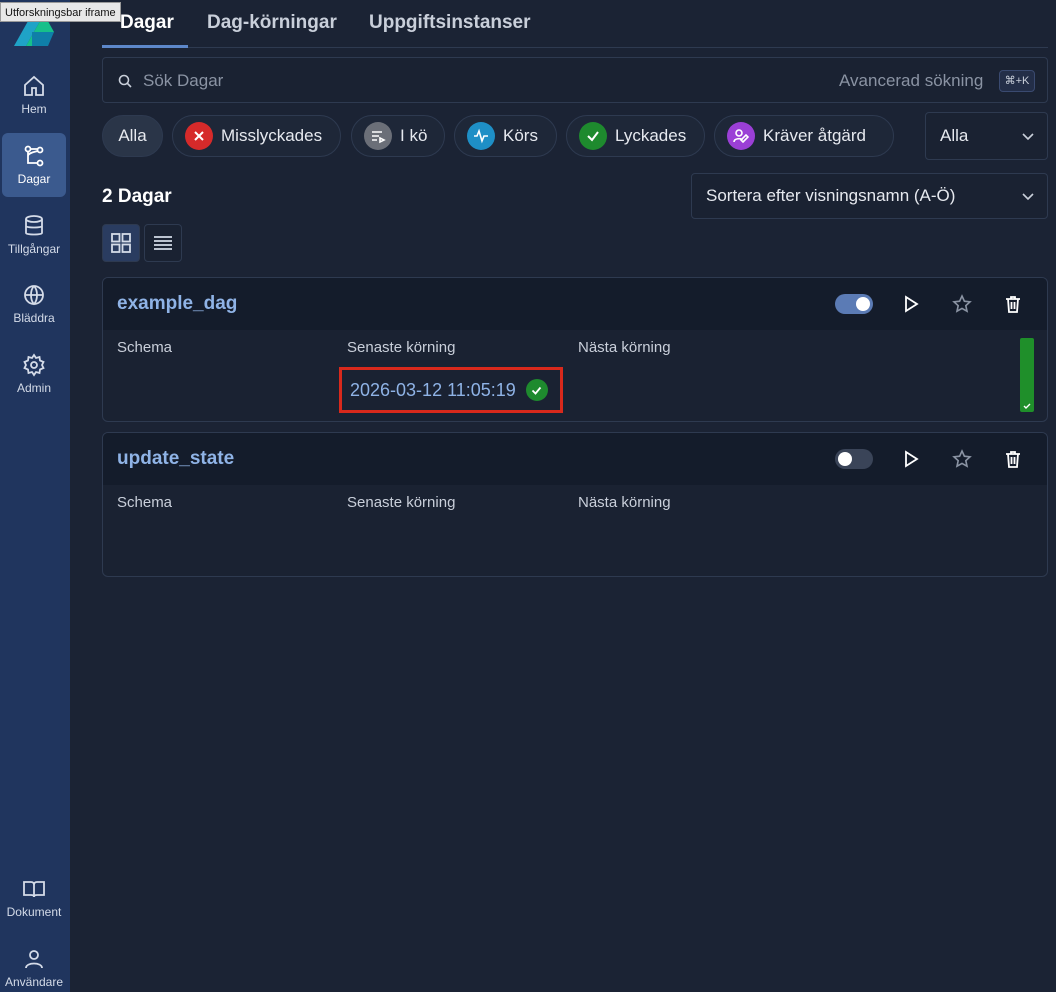 This screenshot has width=1056, height=992. What do you see at coordinates (1017, 81) in the screenshot?
I see `keyboard-shortcut-badge: ⌘+K` at bounding box center [1017, 81].